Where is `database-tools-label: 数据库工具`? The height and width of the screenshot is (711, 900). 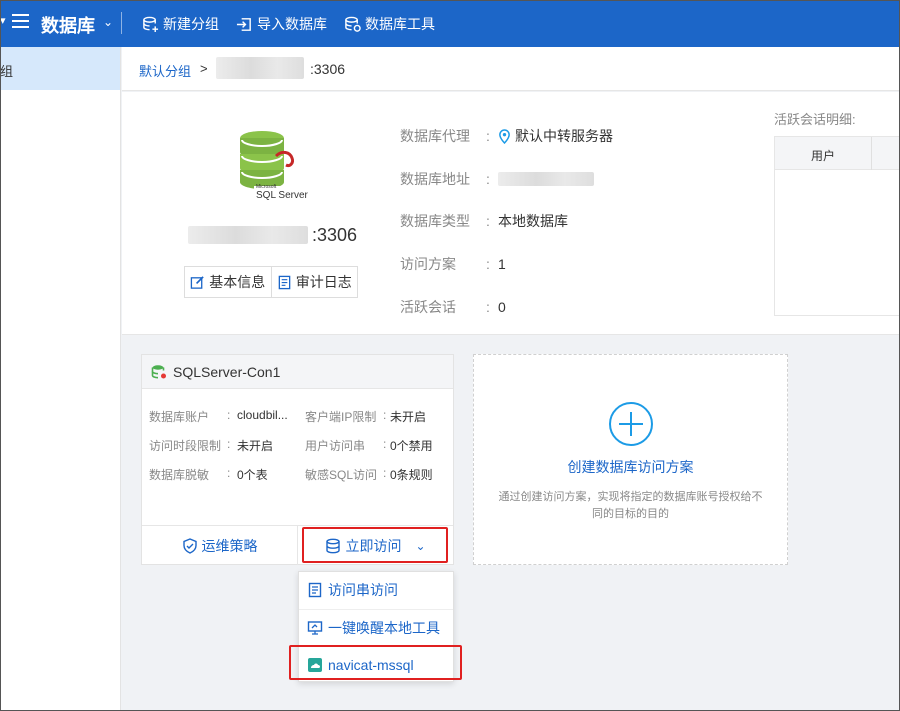 database-tools-label: 数据库工具 is located at coordinates (400, 24).